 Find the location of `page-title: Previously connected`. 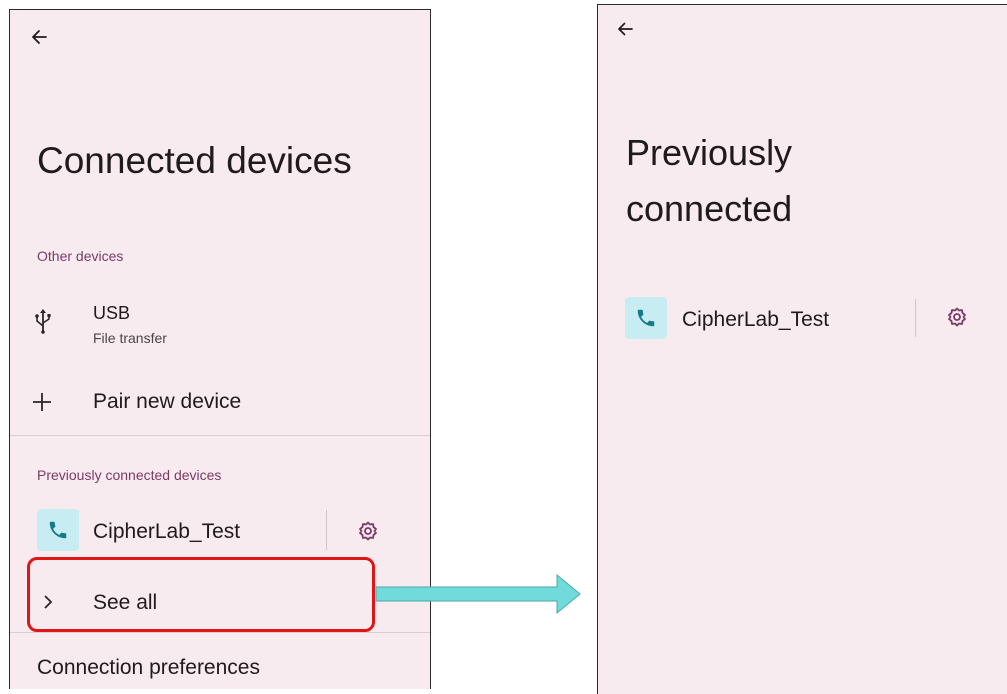

page-title: Previously connected is located at coordinates (709, 181).